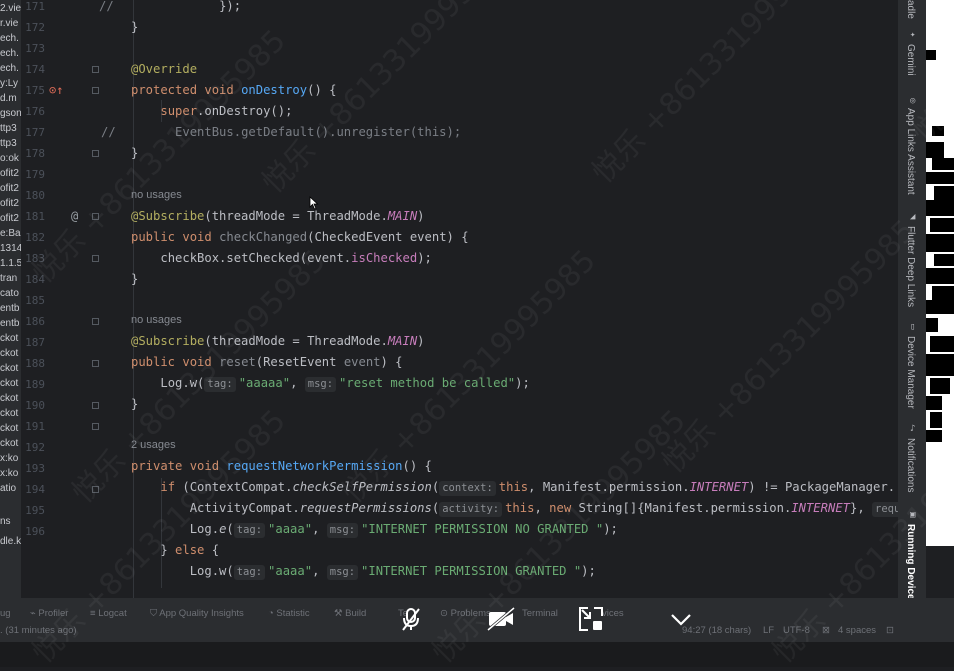 The image size is (954, 671). What do you see at coordinates (60, 384) in the screenshot?
I see `gutter-row: 189` at bounding box center [60, 384].